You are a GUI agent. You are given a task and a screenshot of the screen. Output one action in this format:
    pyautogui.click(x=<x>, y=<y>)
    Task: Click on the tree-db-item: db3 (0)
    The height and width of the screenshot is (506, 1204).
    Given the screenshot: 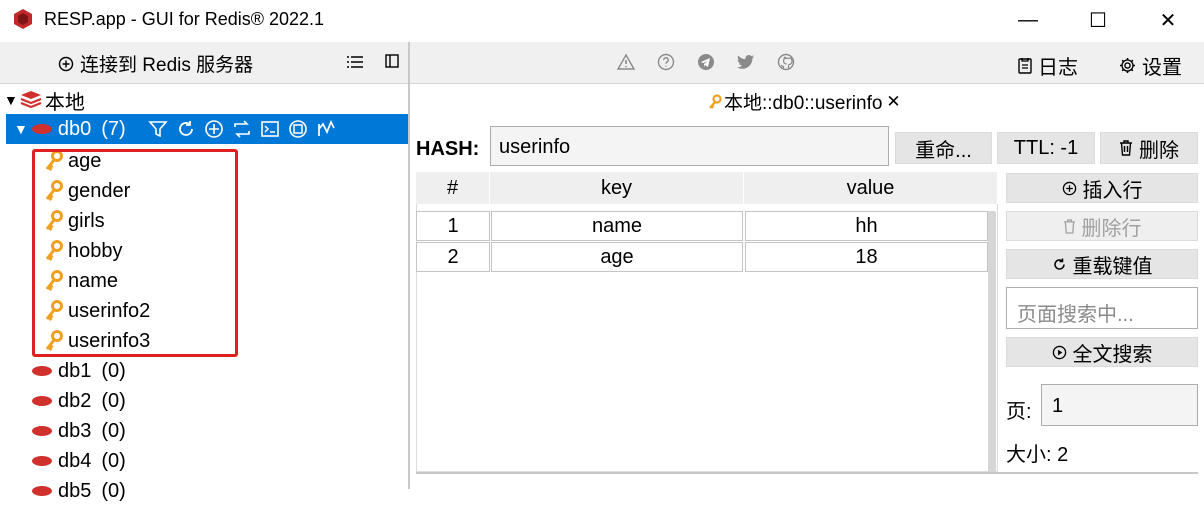 What is the action you would take?
    pyautogui.click(x=79, y=431)
    